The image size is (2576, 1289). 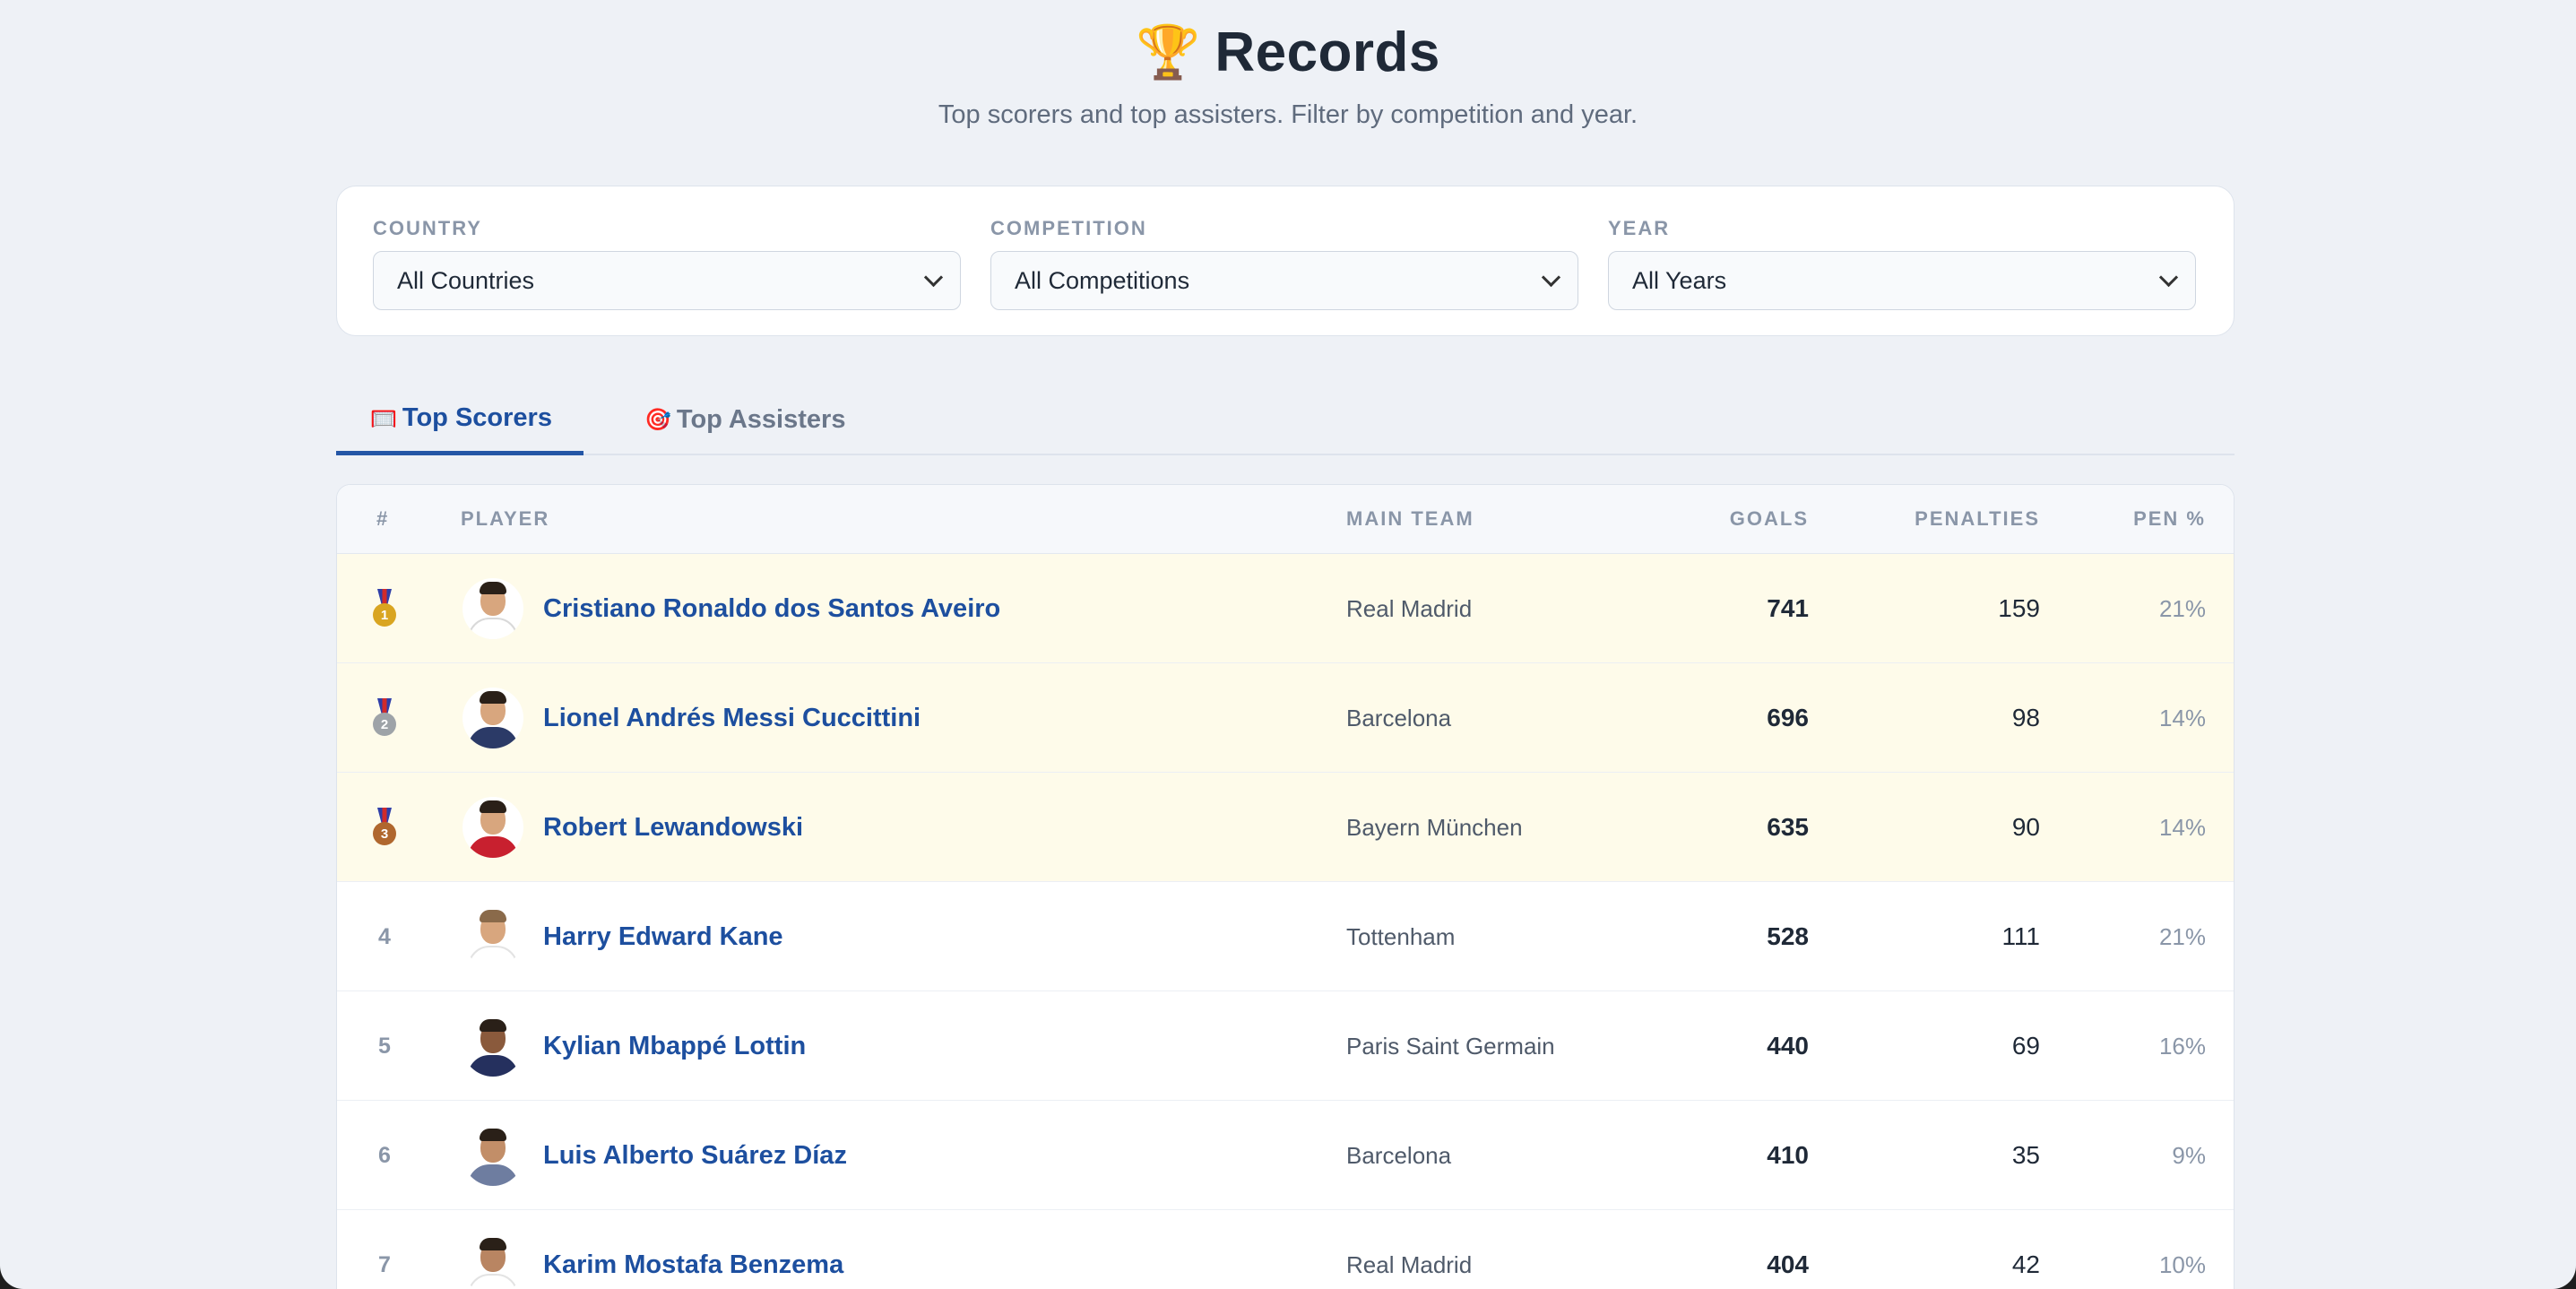 What do you see at coordinates (693, 1265) in the screenshot?
I see `player-name-link: Karim Mostafa Benzema` at bounding box center [693, 1265].